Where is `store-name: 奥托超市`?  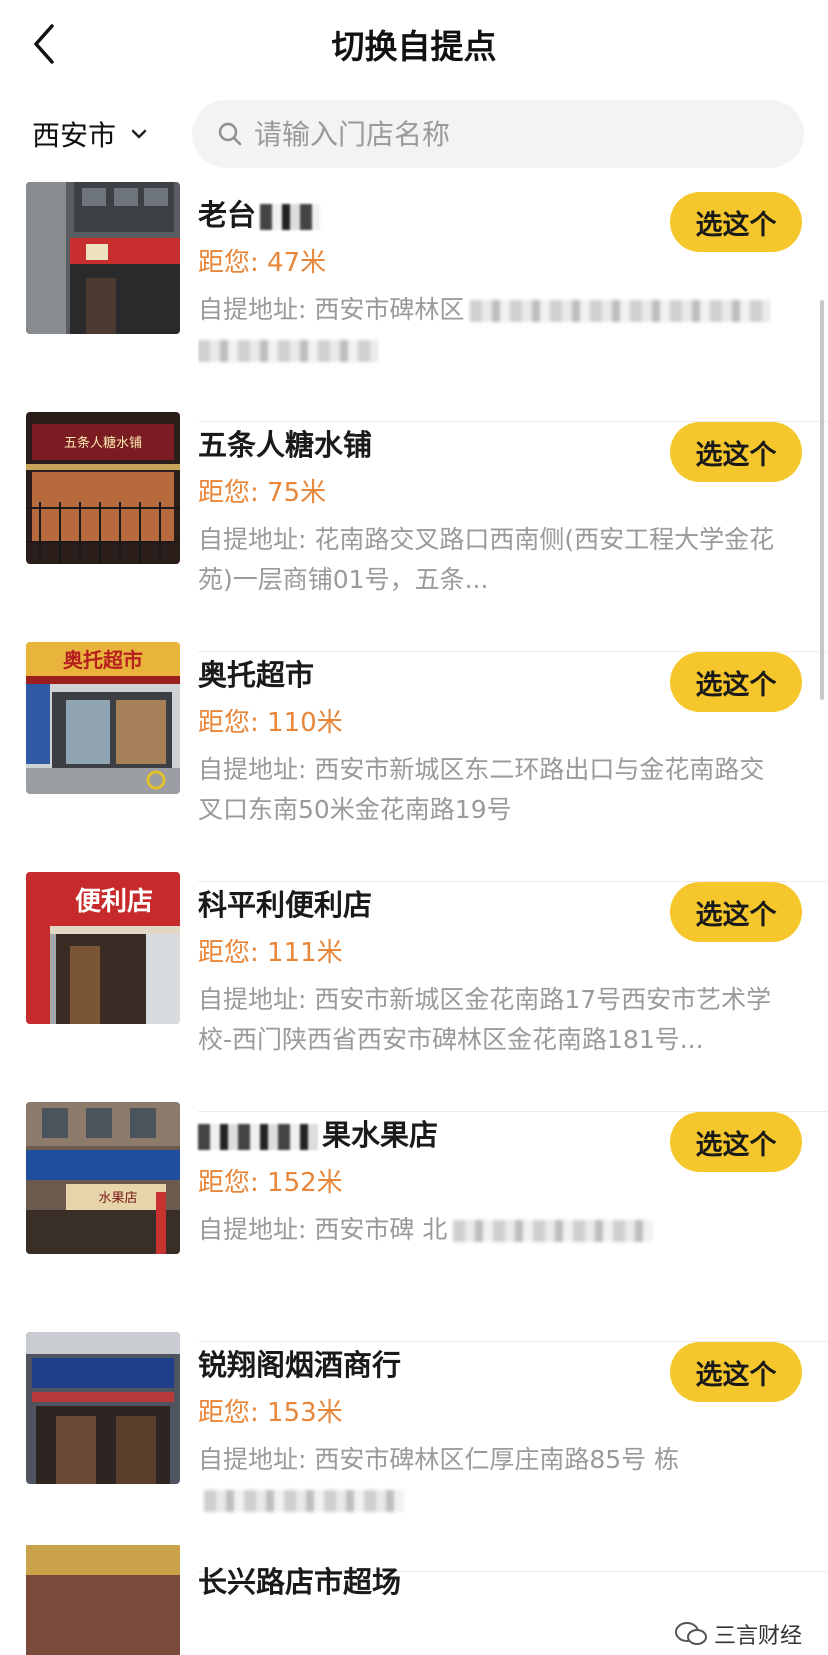
store-name: 奥托超市 is located at coordinates (256, 675).